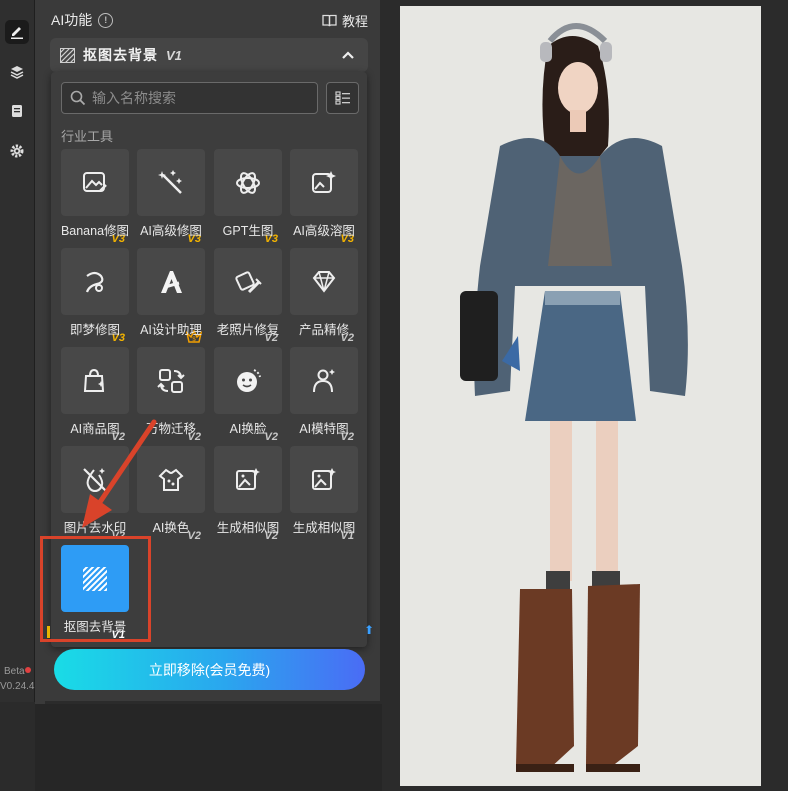  What do you see at coordinates (323, 330) in the screenshot?
I see `tool-label: 产品精修` at bounding box center [323, 330].